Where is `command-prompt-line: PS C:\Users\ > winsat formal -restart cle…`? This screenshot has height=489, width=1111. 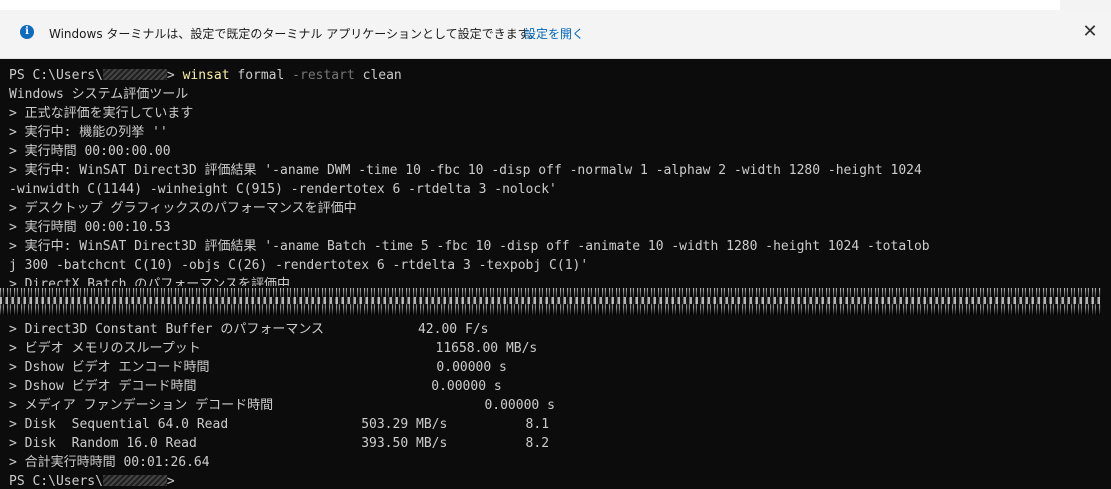
command-prompt-line: PS C:\Users\ > winsat formal -restart cle… is located at coordinates (555, 75).